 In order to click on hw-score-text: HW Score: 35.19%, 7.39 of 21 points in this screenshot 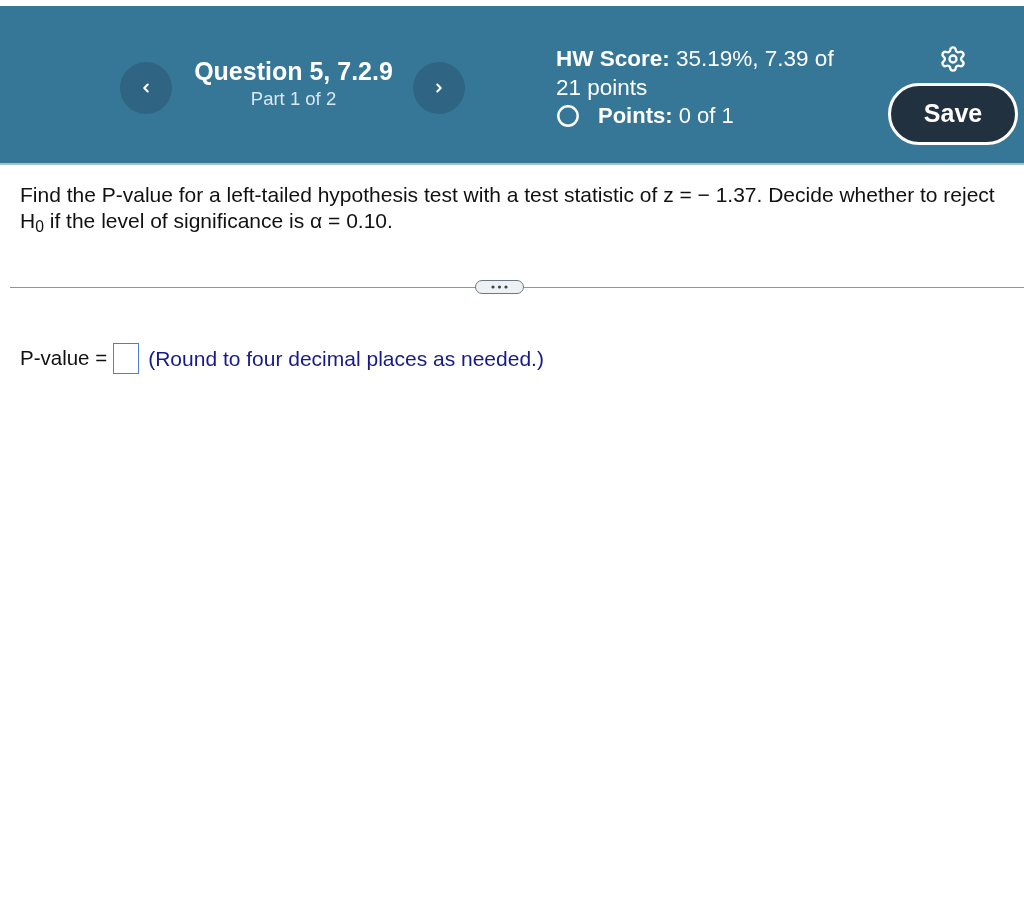, I will do `click(695, 73)`.